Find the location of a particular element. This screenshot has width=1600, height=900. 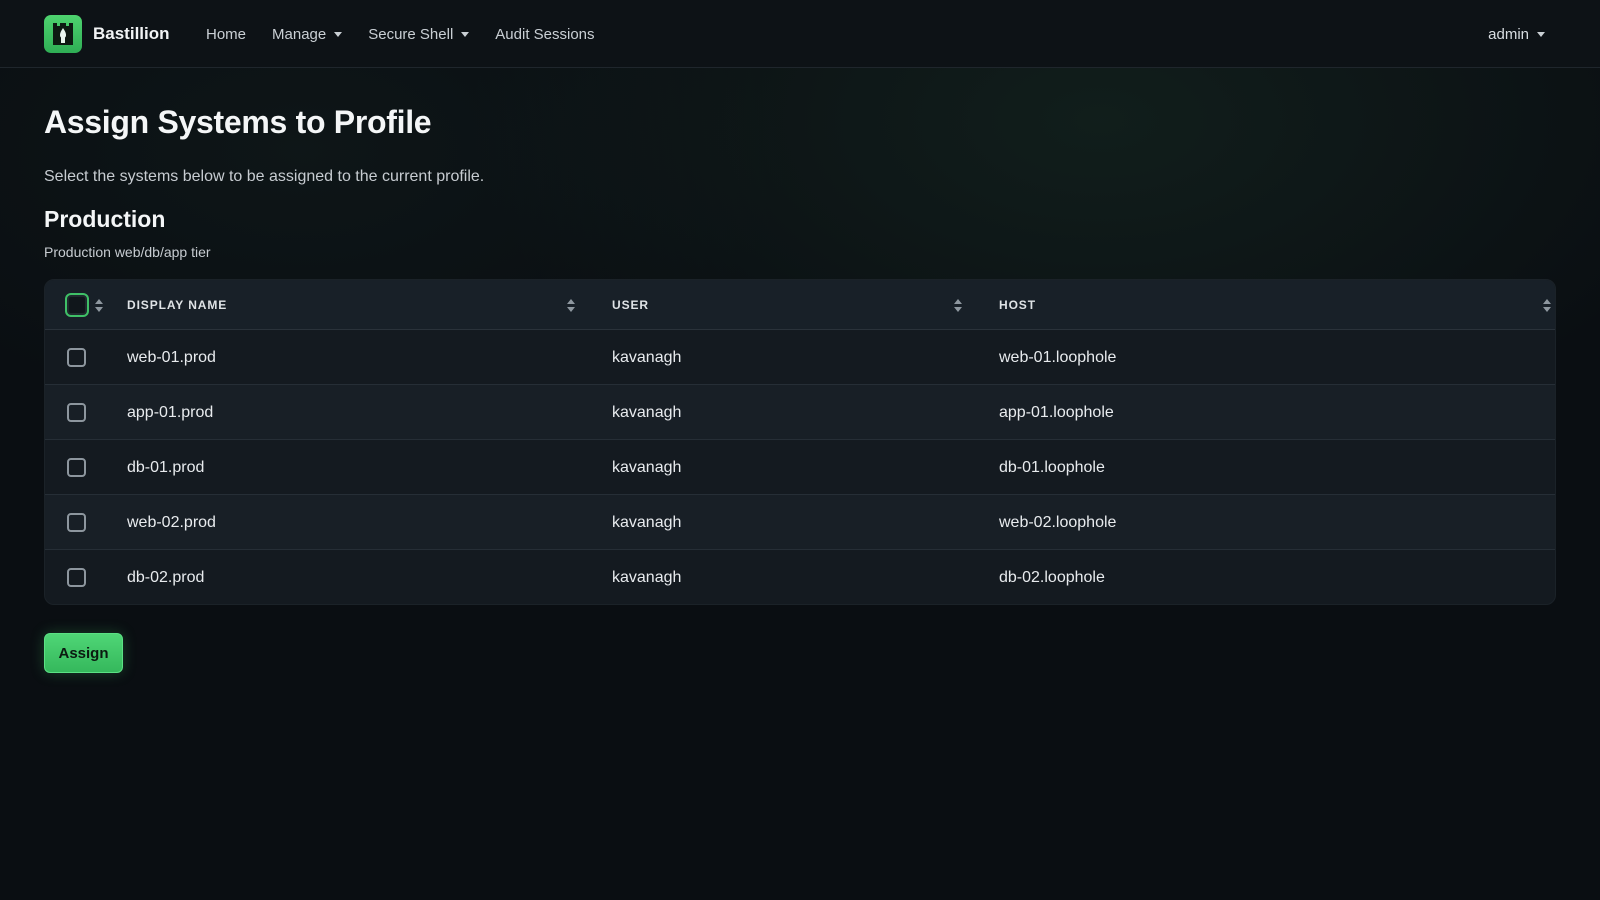

assign-button: Assign is located at coordinates (83, 653).